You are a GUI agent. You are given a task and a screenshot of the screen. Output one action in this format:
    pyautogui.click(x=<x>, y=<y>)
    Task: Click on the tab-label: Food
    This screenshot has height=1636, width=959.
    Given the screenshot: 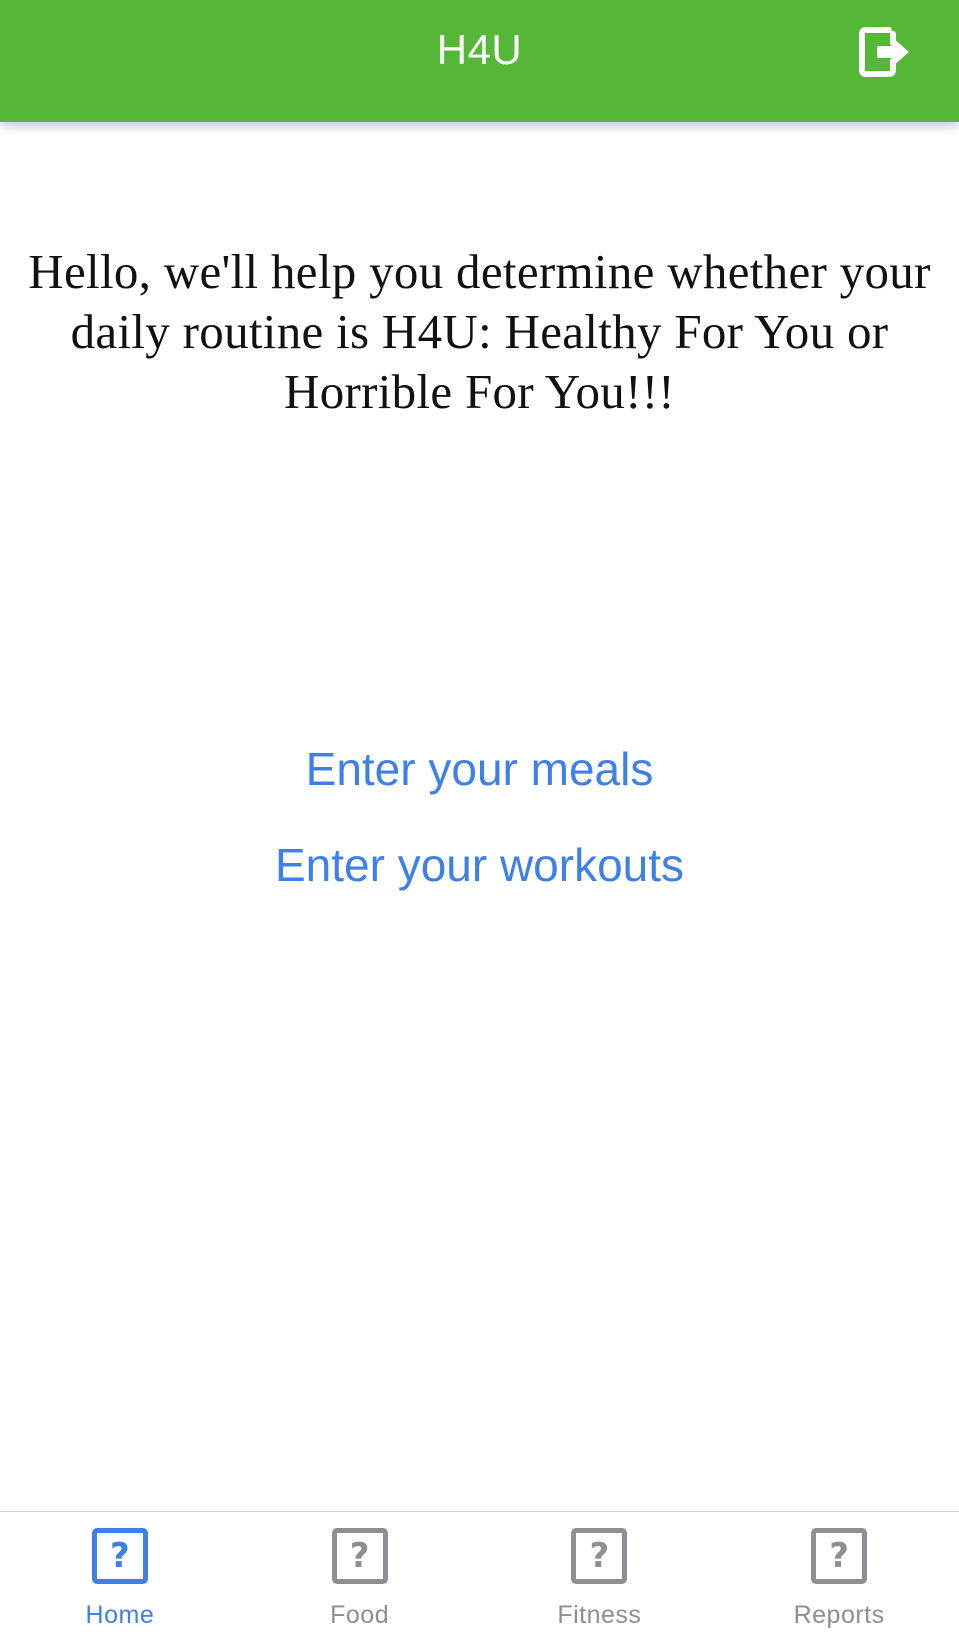 What is the action you would take?
    pyautogui.click(x=360, y=1615)
    